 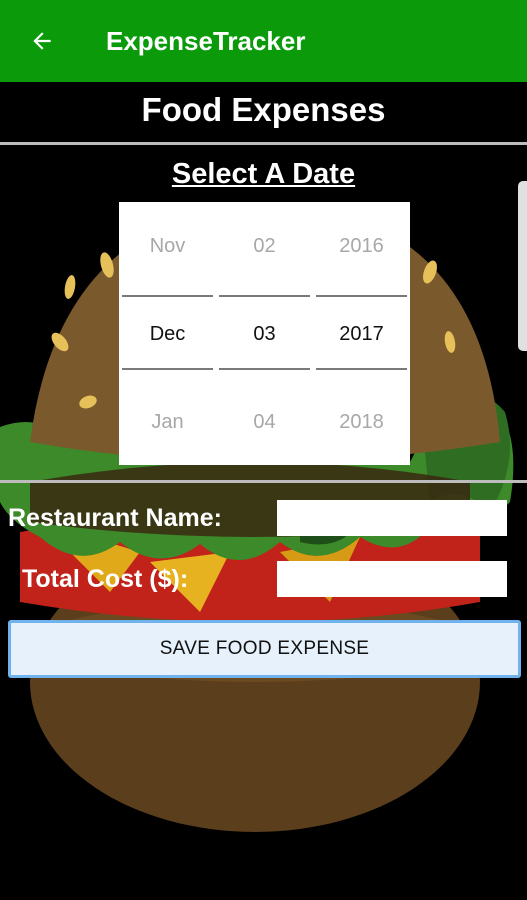 What do you see at coordinates (206, 40) in the screenshot?
I see `app-title: ExpenseTracker` at bounding box center [206, 40].